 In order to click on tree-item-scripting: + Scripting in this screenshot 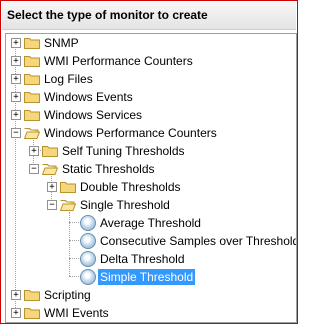, I will do `click(151, 295)`.